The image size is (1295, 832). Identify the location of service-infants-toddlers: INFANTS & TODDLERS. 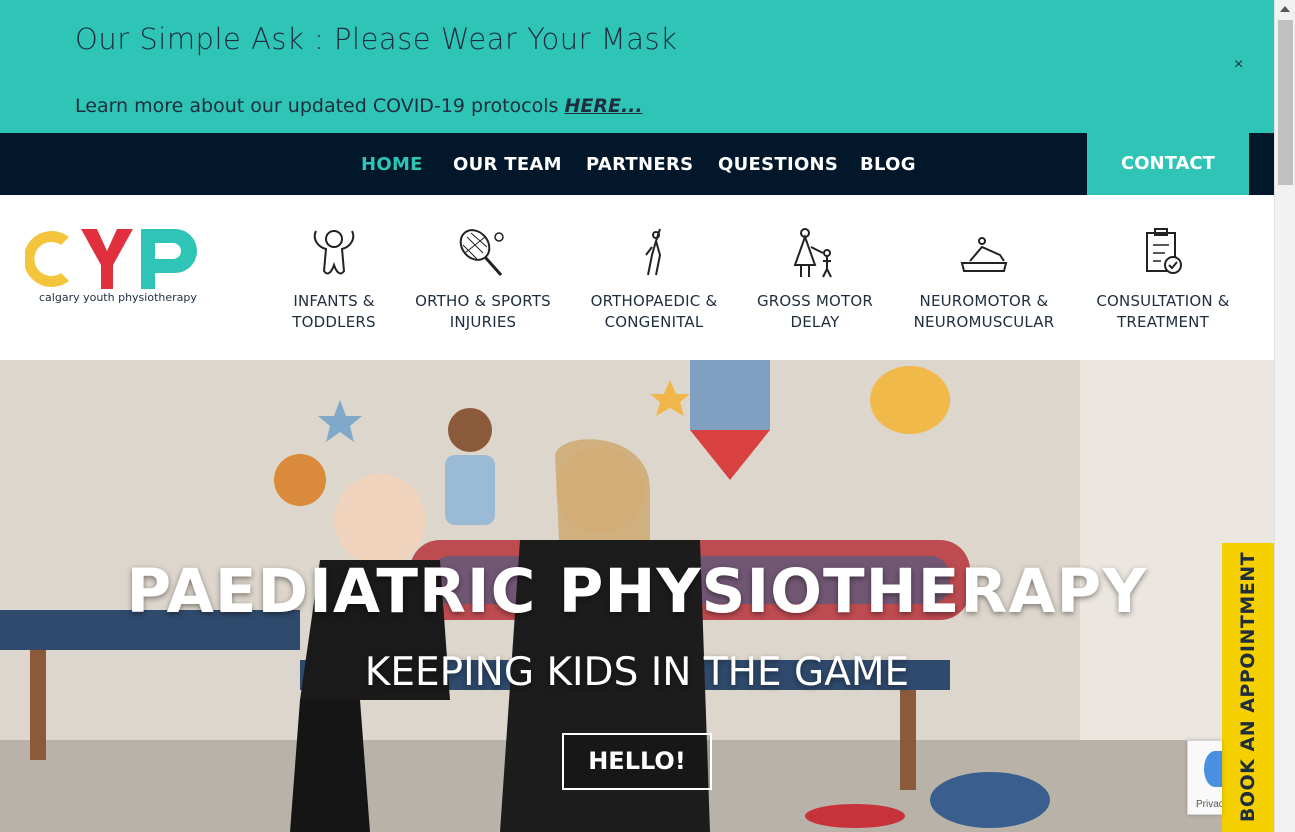
(334, 279).